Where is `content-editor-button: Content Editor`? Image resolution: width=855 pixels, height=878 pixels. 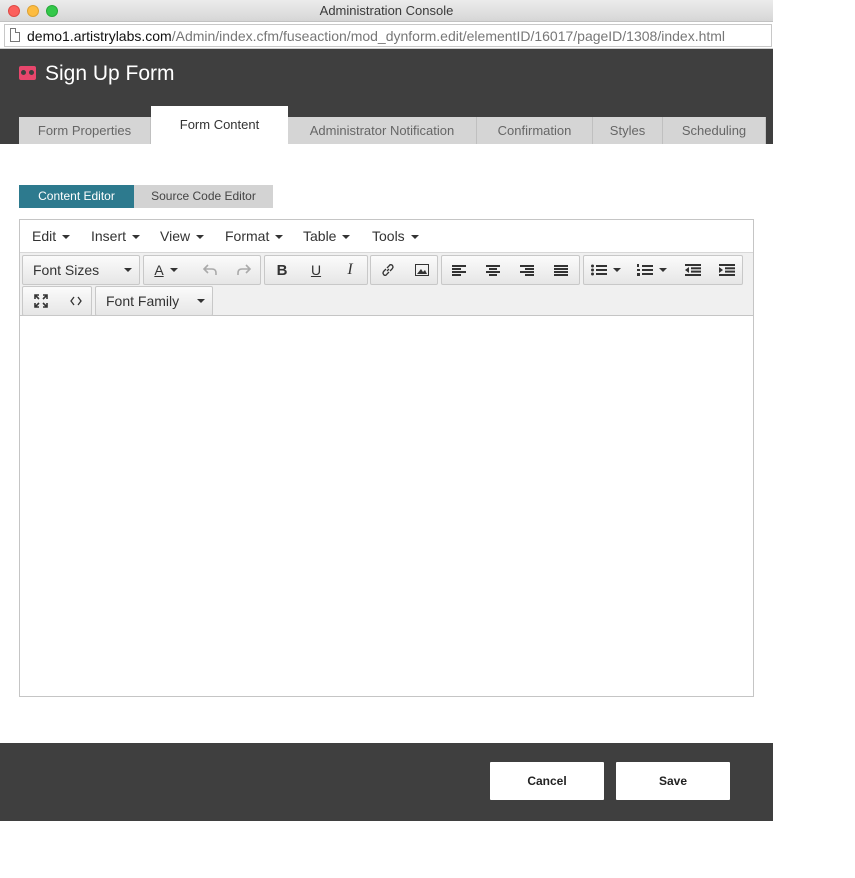 content-editor-button: Content Editor is located at coordinates (76, 196).